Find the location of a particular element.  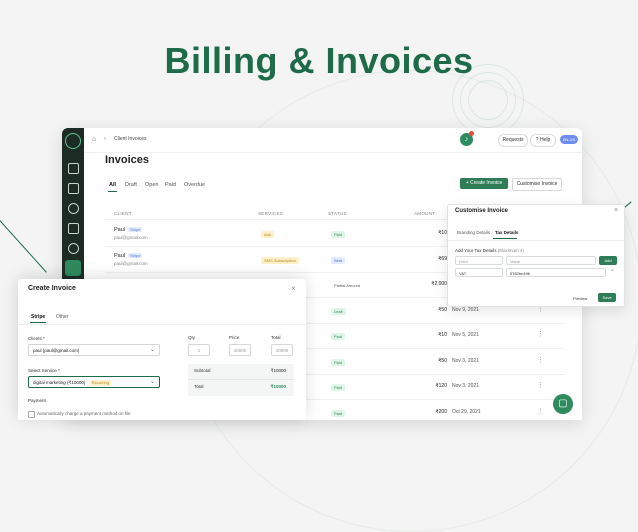

preview-button: Preview is located at coordinates (580, 298).